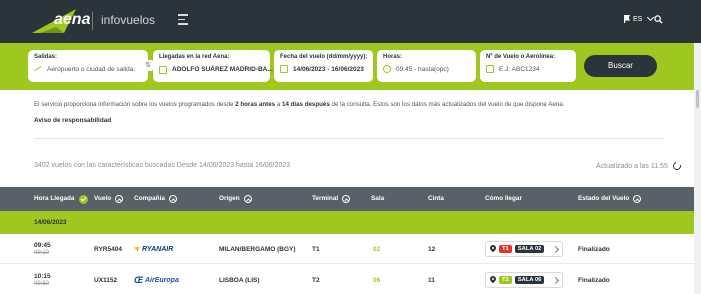 This screenshot has width=701, height=294. I want to click on how-to-arrive: T2 SALA 06, so click(524, 279).